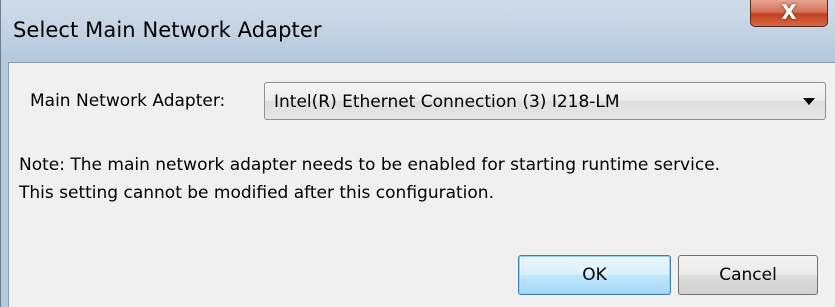 This screenshot has width=835, height=307. Describe the element at coordinates (128, 101) in the screenshot. I see `adapter-label: Main Network Adapter:` at that location.